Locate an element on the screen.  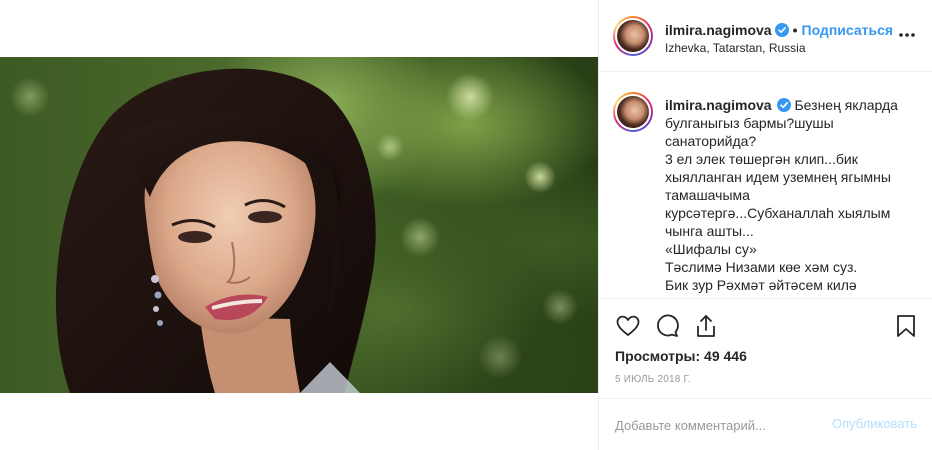
header-user-line: ilmira.nagimova • Подписаться is located at coordinates (779, 30).